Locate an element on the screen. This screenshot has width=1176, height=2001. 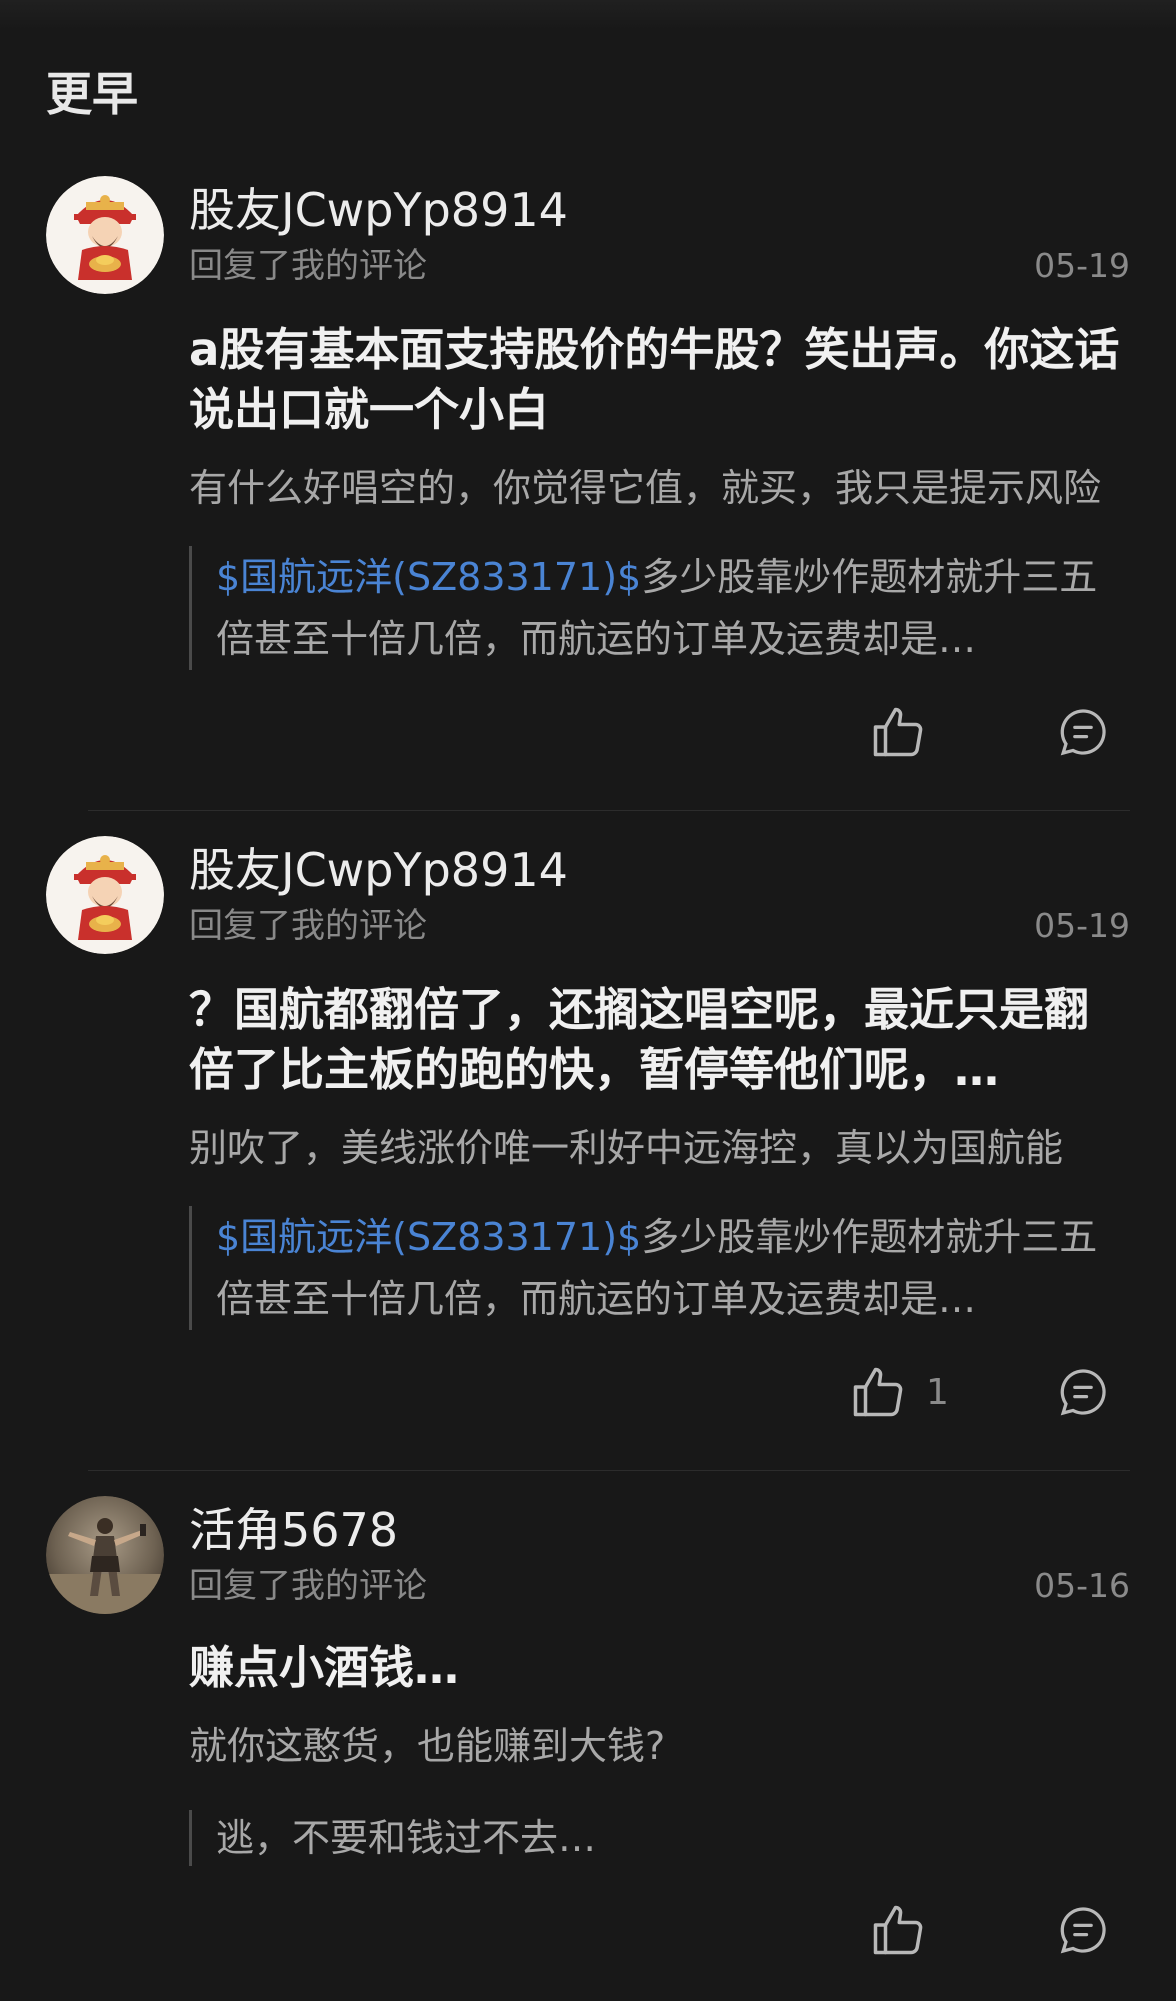
my-comment-text: 就你这憨货，也能赚到大钱? is located at coordinates (660, 1746).